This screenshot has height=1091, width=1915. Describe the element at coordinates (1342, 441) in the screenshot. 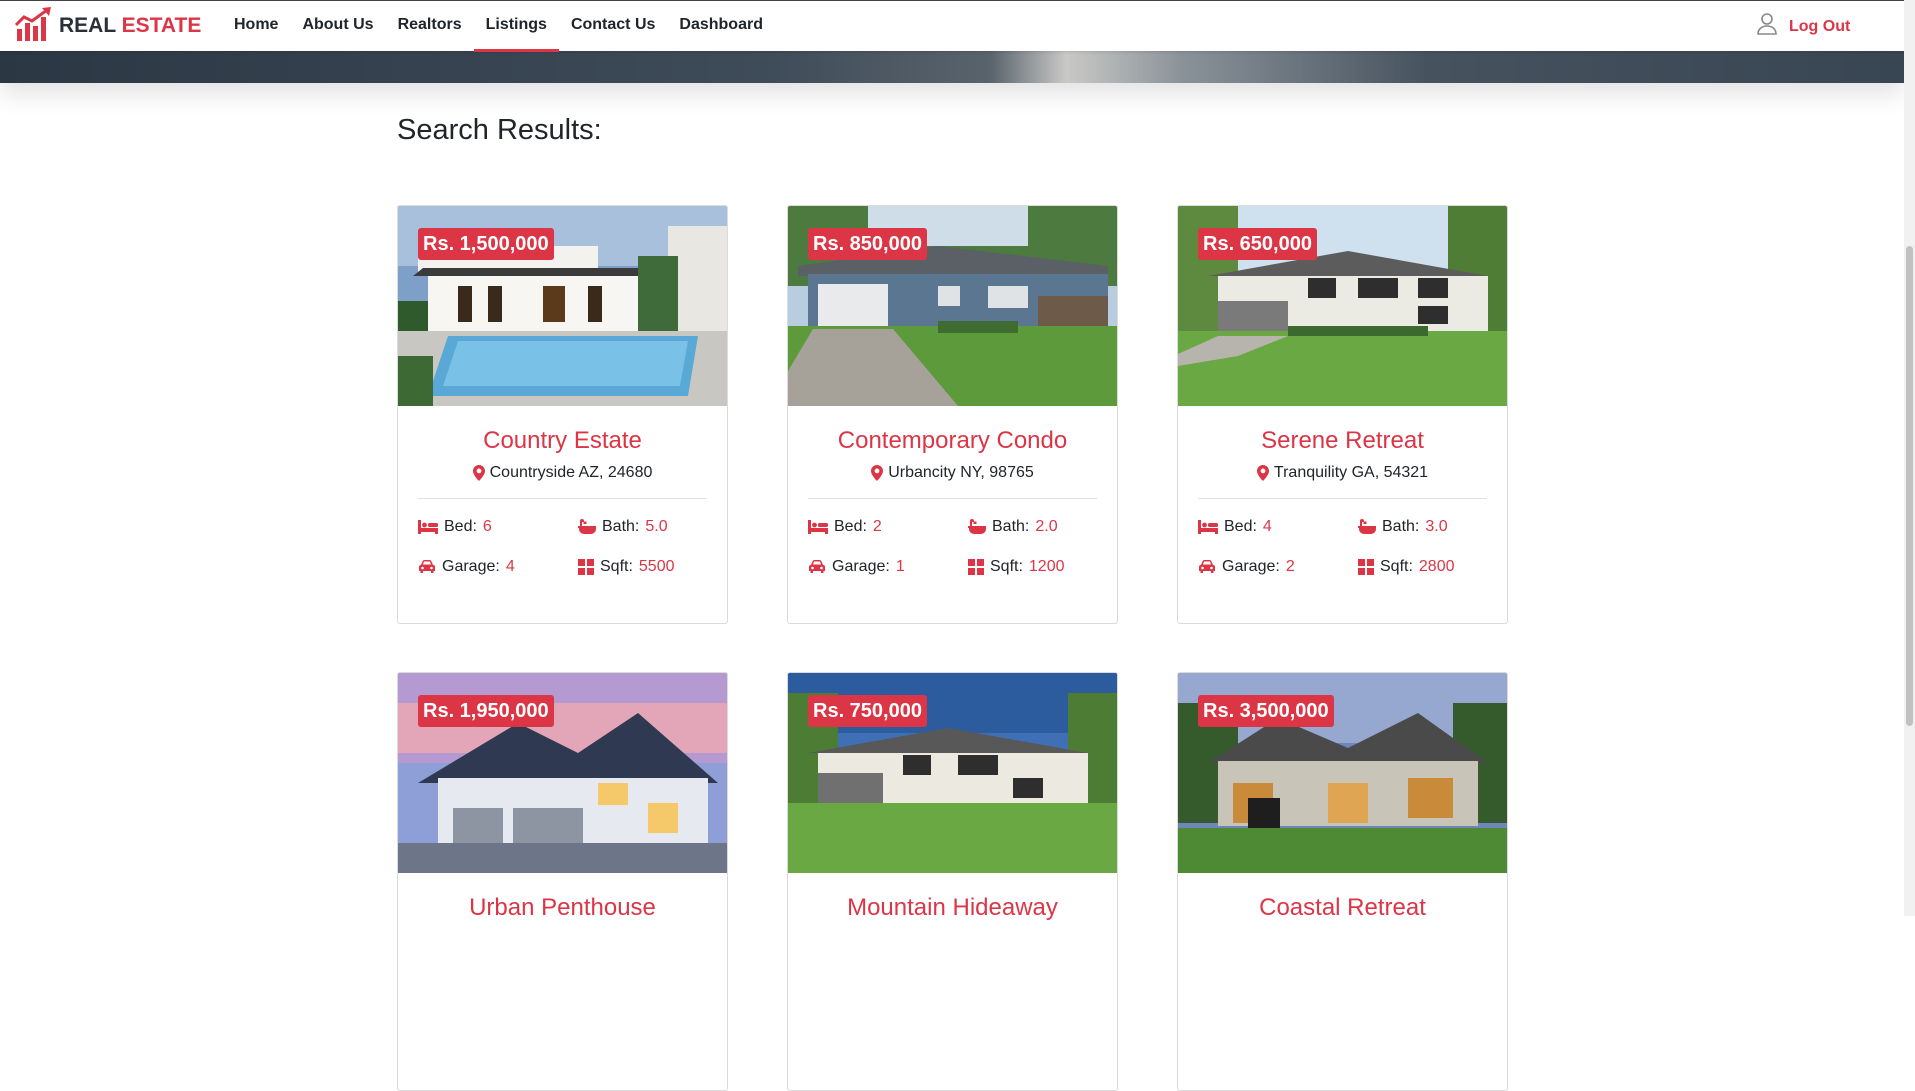

I see `listing-title: Serene Retreat` at that location.